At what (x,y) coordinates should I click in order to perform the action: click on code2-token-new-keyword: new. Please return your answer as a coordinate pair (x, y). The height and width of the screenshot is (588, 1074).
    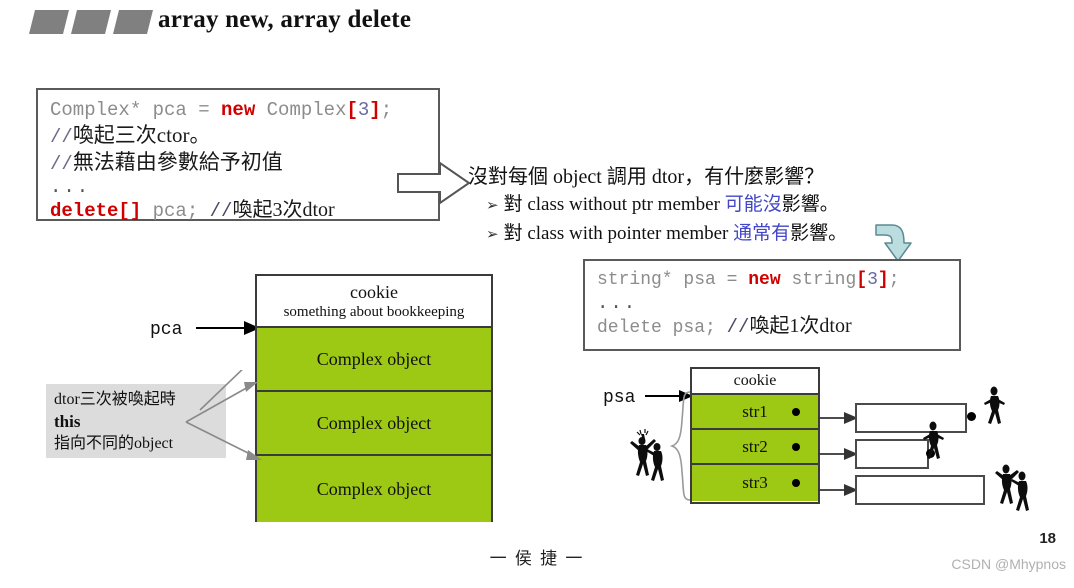
    Looking at the image, I should click on (764, 280).